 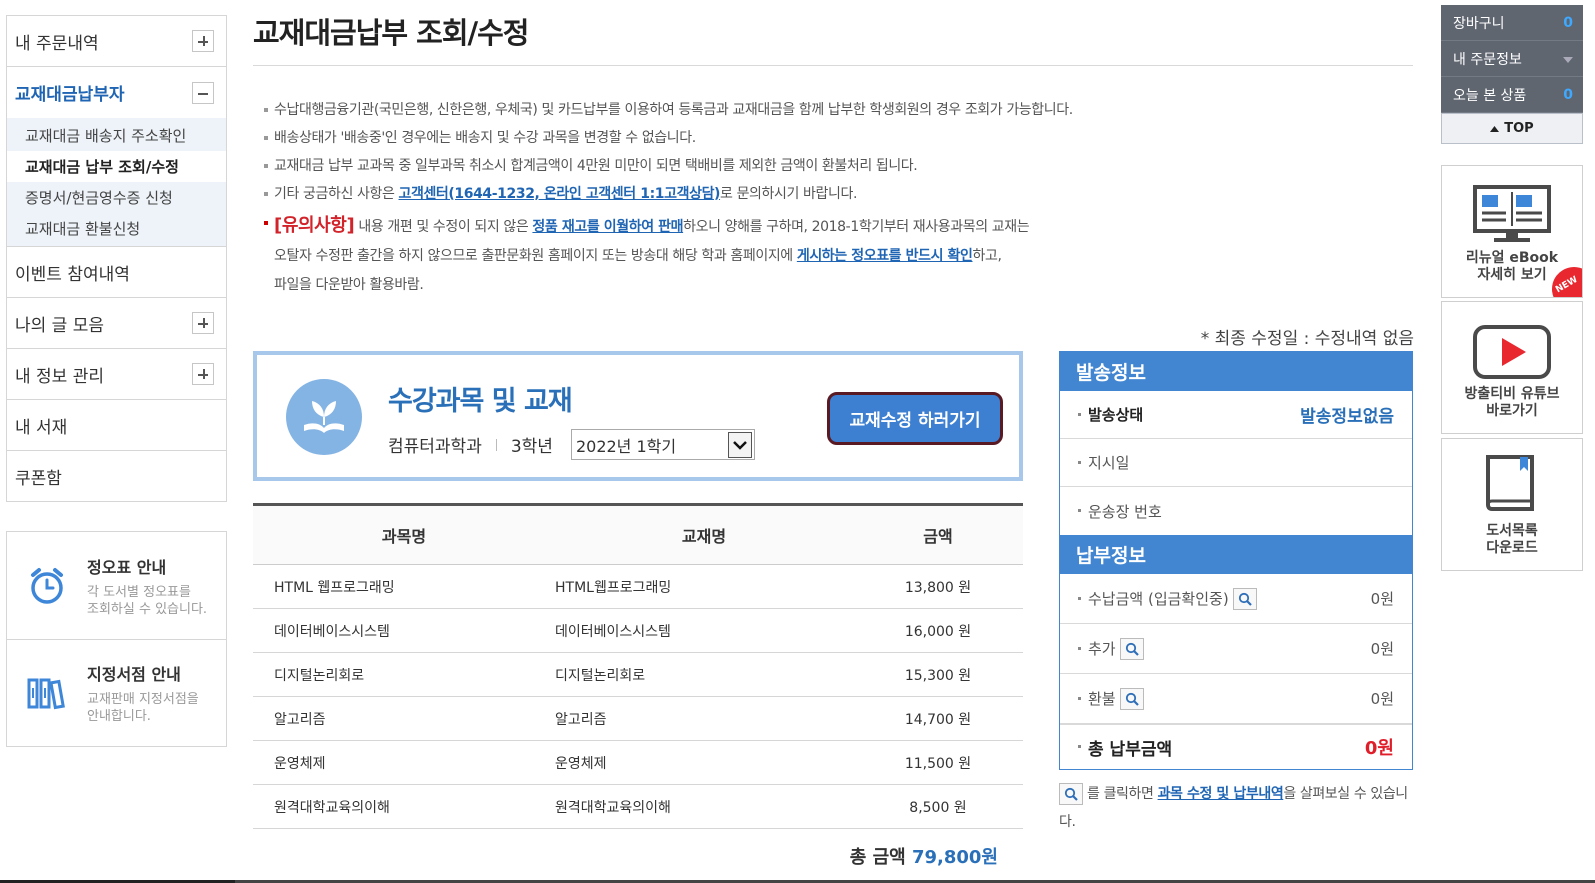 I want to click on extra-amount-row: 추가 0원, so click(x=1236, y=649).